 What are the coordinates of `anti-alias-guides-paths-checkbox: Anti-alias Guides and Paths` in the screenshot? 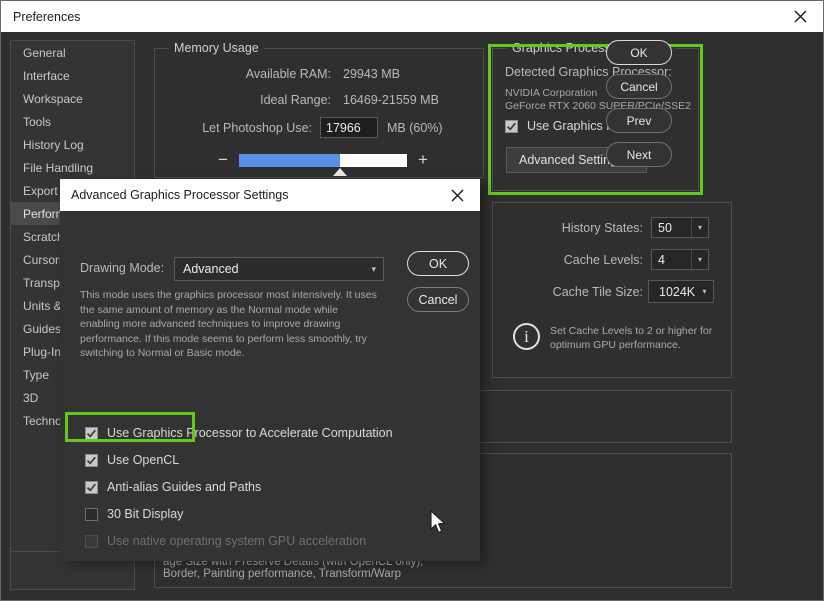 It's located at (239, 487).